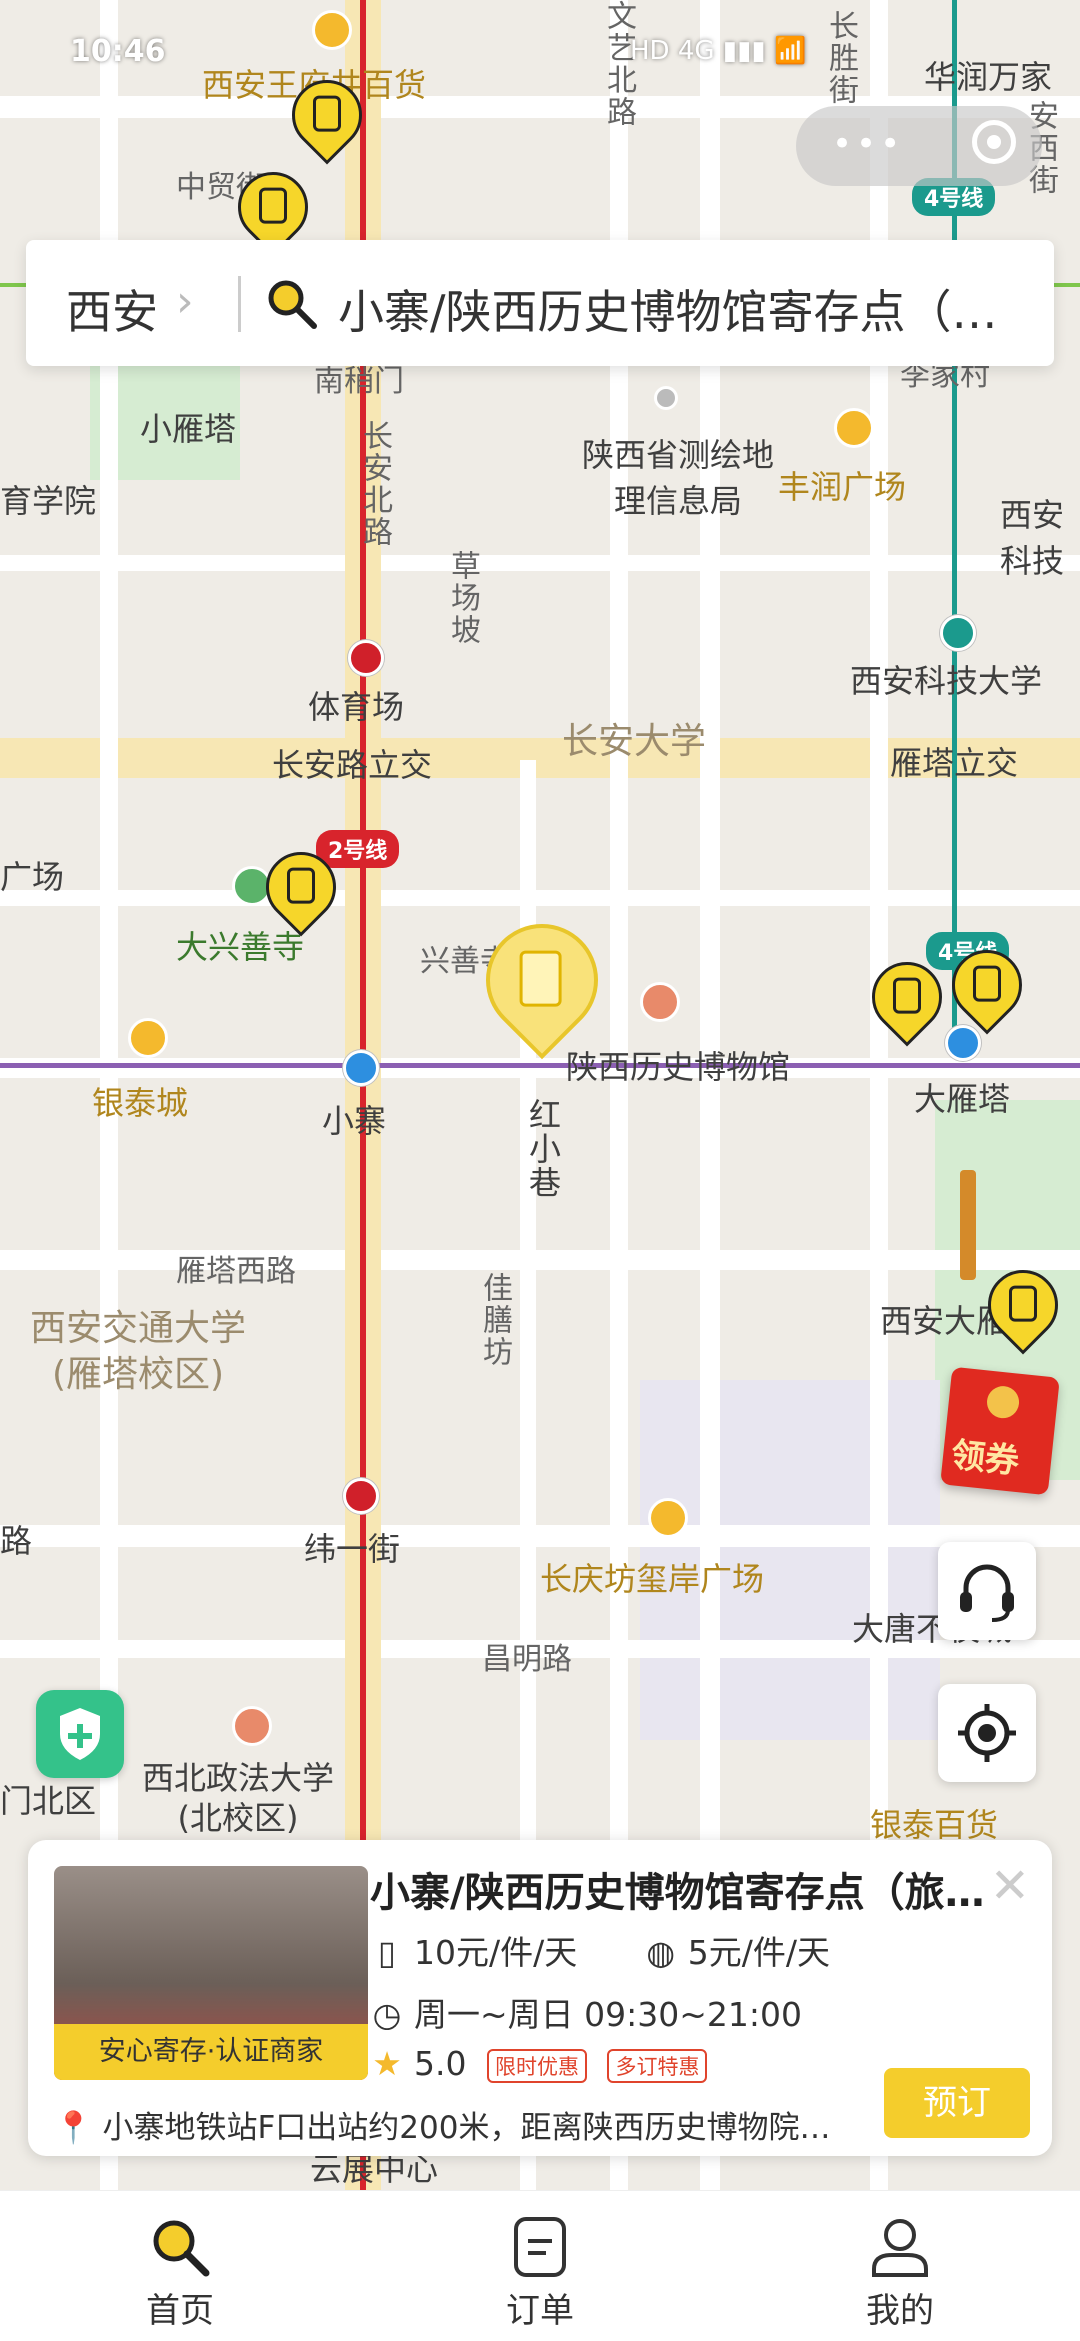 The width and height of the screenshot is (1080, 2341). Describe the element at coordinates (652, 1579) in the screenshot. I see `map-label: 长庆坊玺岸广场` at that location.